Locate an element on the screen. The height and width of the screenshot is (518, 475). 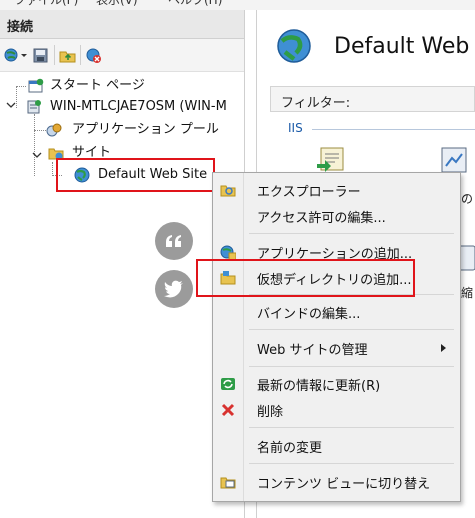
start-page-icon is located at coordinates (36, 85).